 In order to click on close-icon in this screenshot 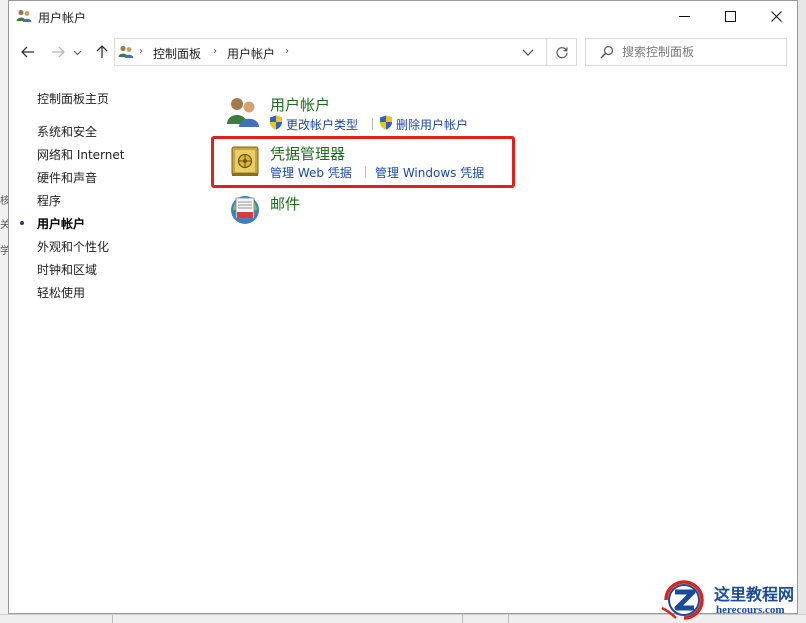, I will do `click(776, 16)`.